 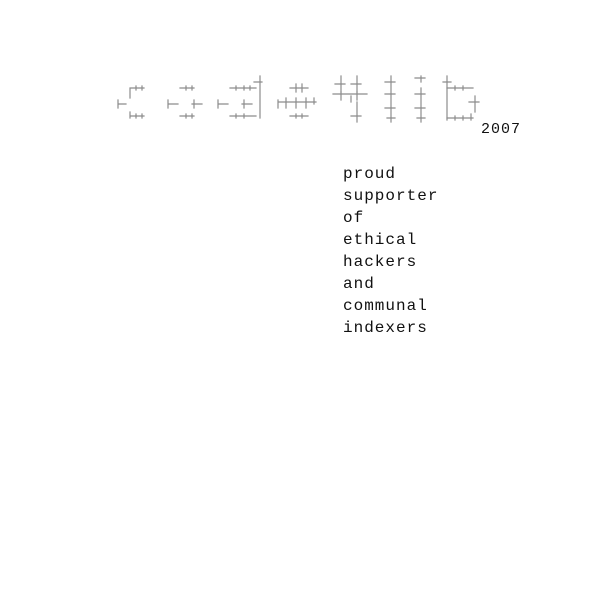 I want to click on logo-letter-e, so click(x=297, y=101).